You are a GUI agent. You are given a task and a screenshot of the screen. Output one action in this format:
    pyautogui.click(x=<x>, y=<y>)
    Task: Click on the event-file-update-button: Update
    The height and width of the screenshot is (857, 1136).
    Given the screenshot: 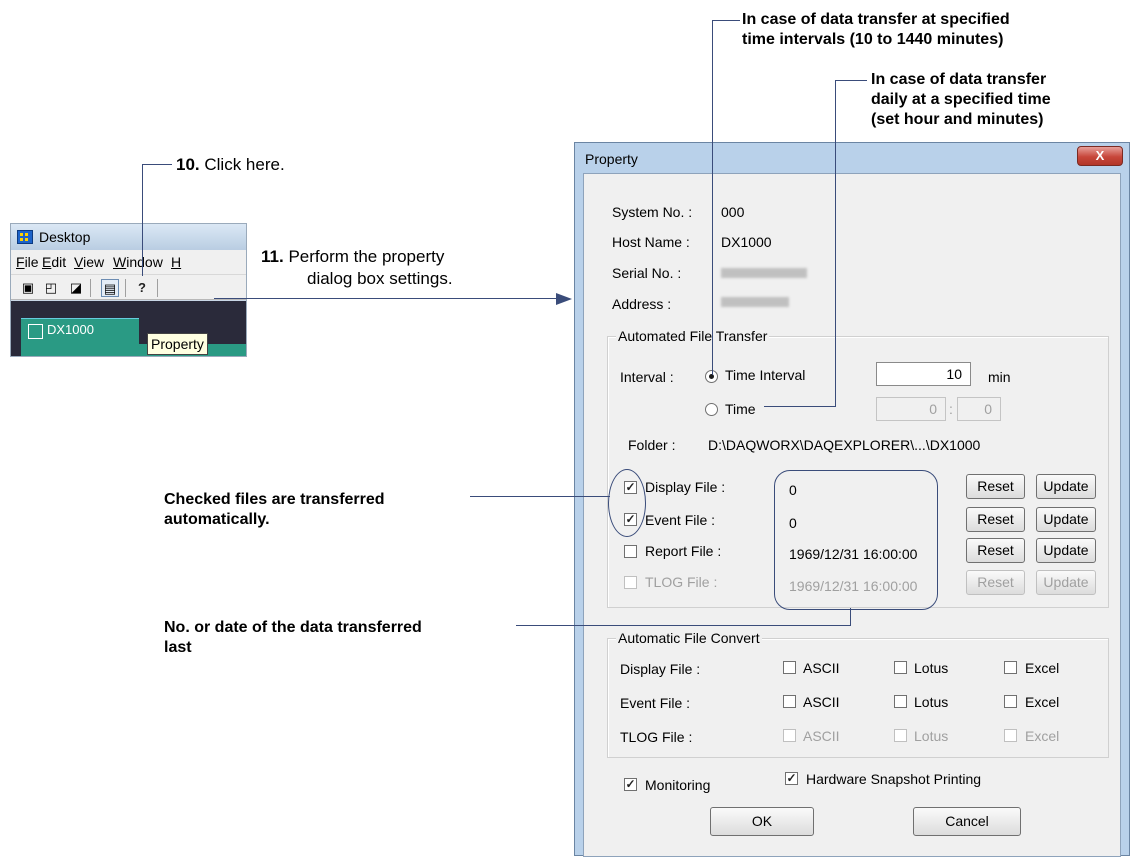 What is the action you would take?
    pyautogui.click(x=1066, y=519)
    